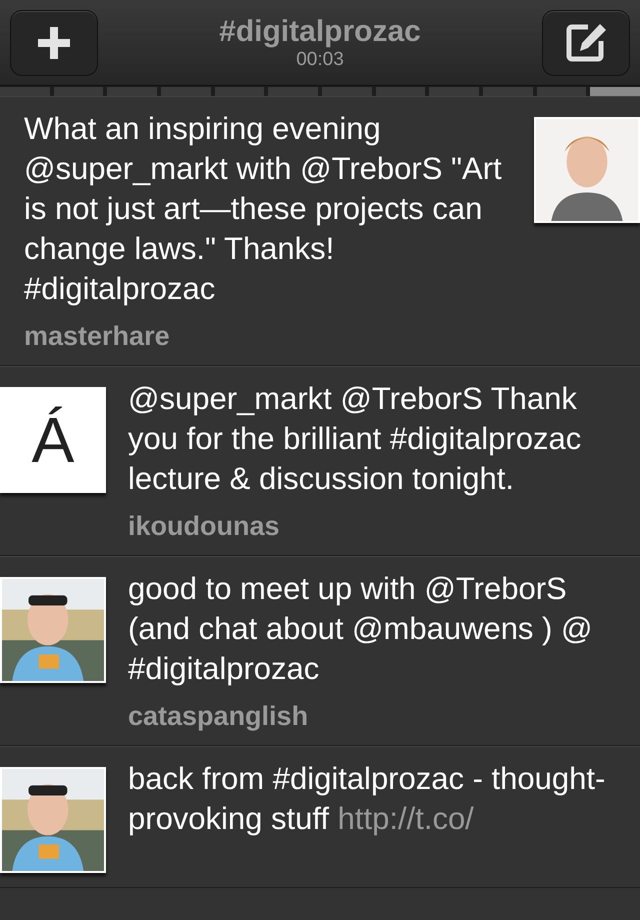 This screenshot has height=920, width=640. I want to click on username: cataspanglish, so click(218, 716).